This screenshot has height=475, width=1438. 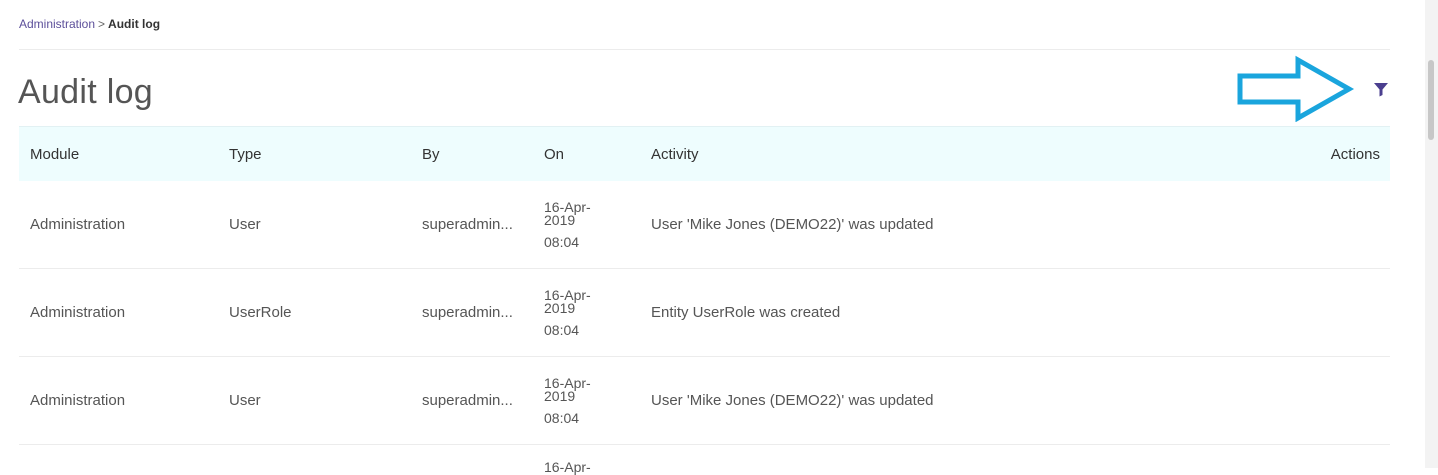 I want to click on header-divider, so click(x=704, y=49).